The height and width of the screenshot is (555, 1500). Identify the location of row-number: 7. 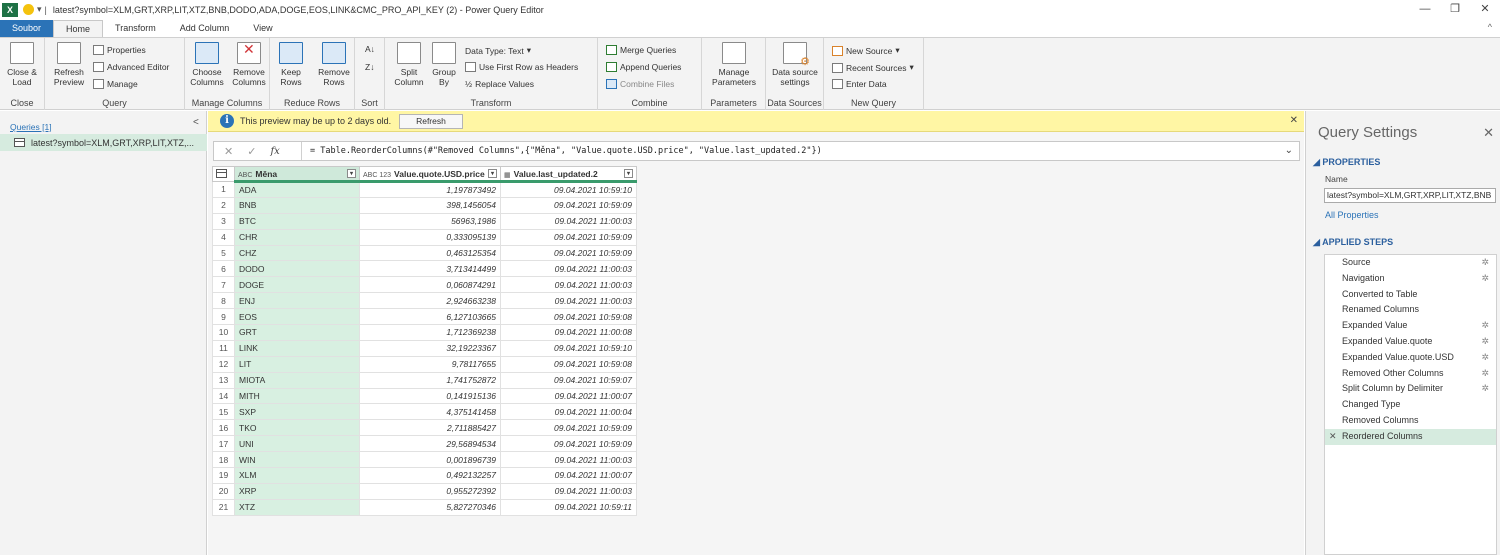
(223, 285).